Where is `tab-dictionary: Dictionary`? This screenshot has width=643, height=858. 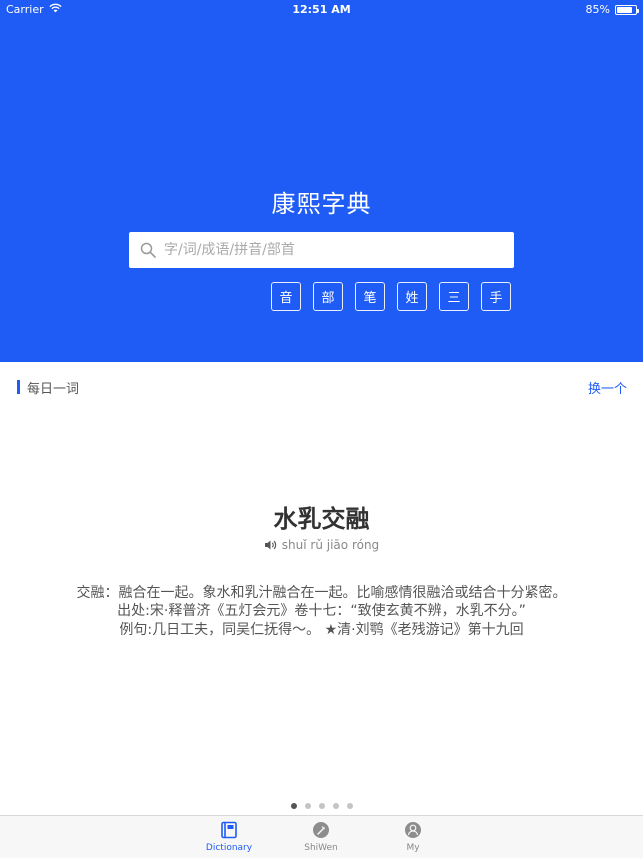
tab-dictionary: Dictionary is located at coordinates (229, 837).